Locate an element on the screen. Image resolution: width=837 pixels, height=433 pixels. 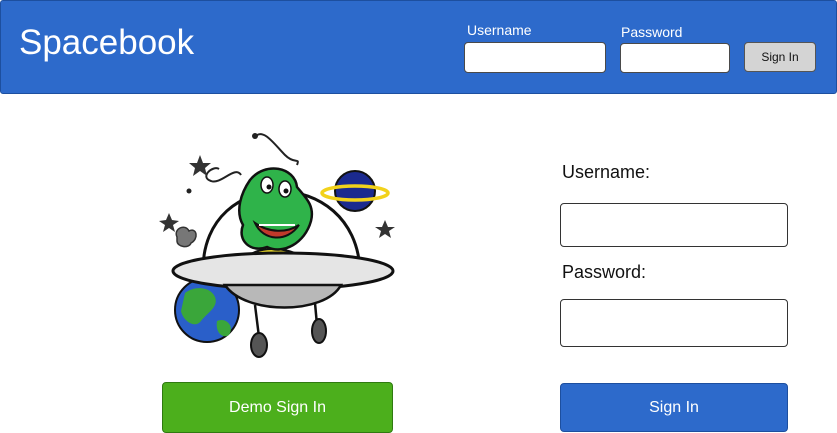
password-input is located at coordinates (674, 323).